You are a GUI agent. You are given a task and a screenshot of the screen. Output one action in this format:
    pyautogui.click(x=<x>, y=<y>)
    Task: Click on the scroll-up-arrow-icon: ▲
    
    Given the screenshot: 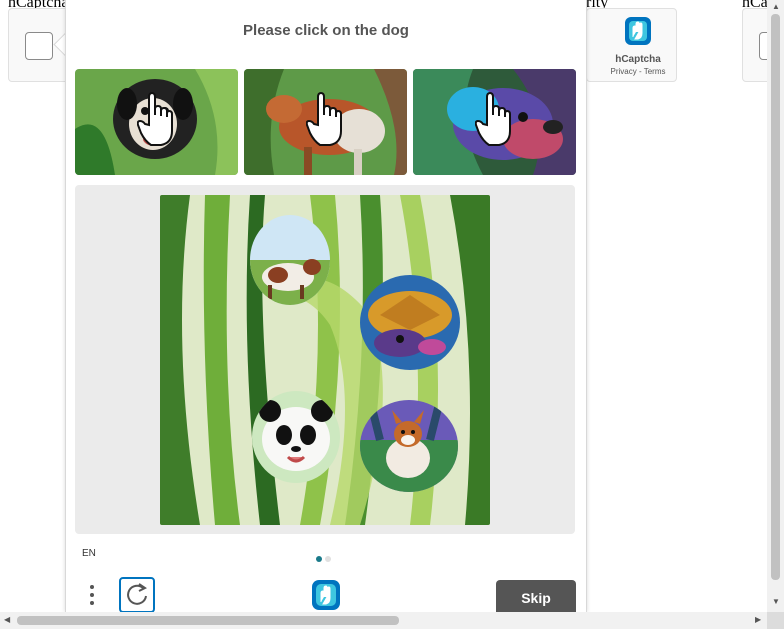 What is the action you would take?
    pyautogui.click(x=776, y=7)
    